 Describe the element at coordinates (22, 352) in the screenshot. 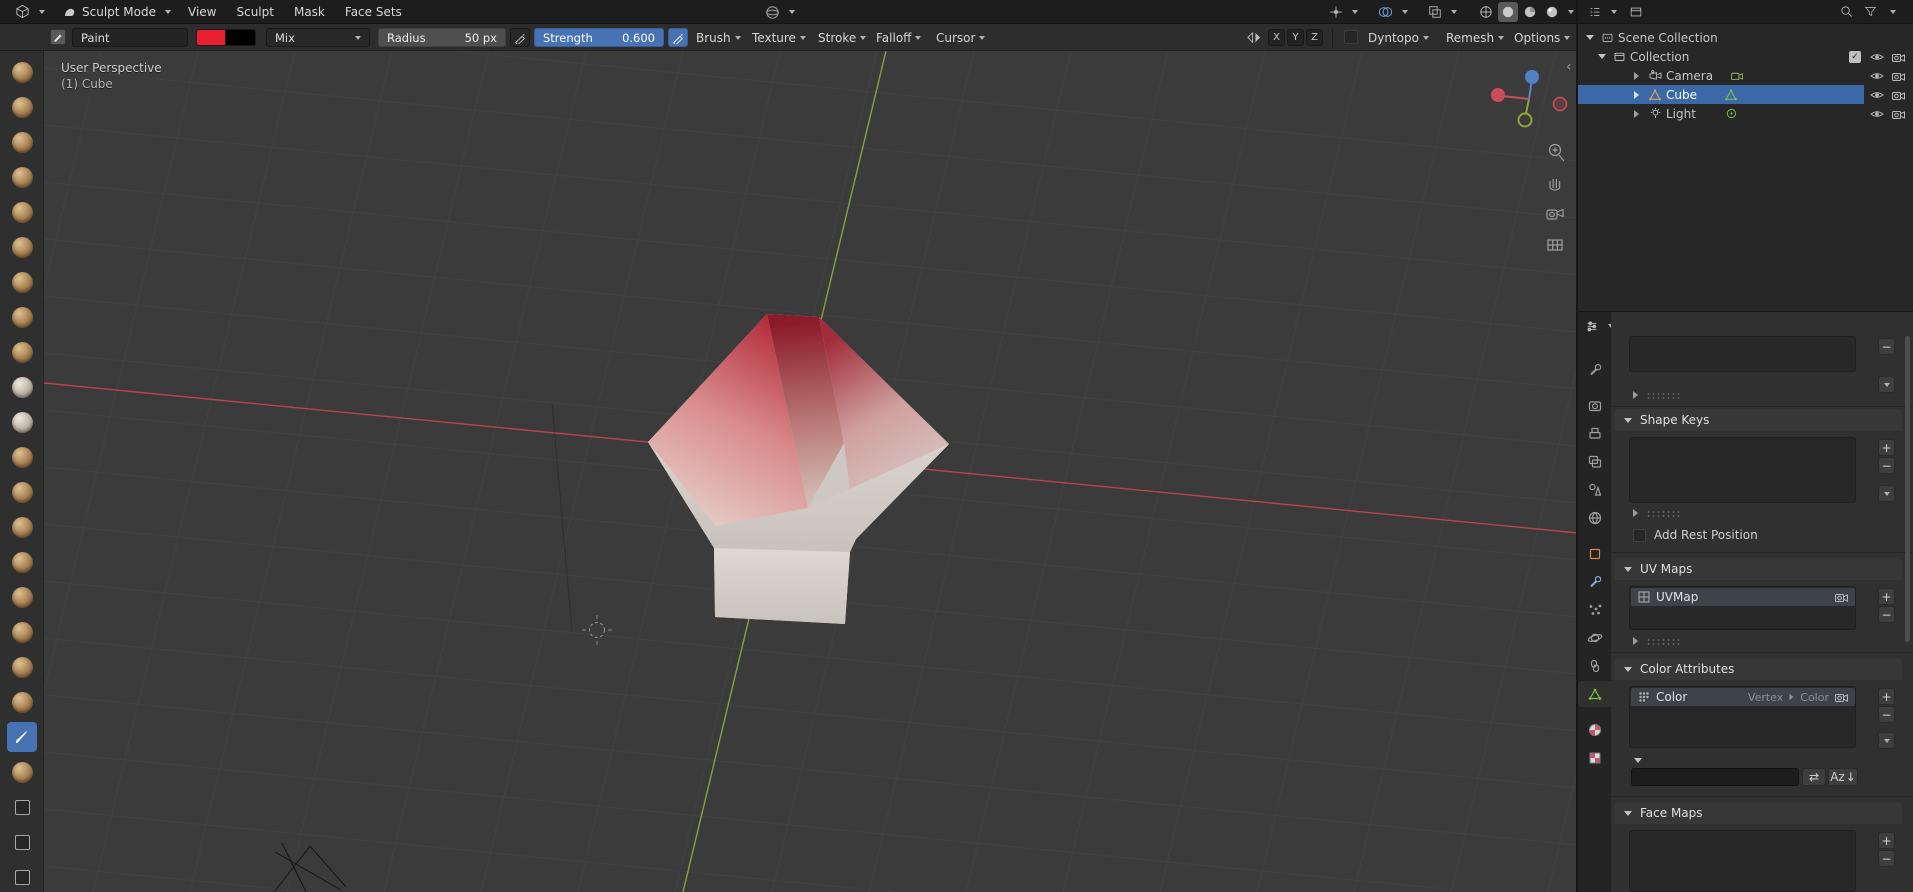

I see `tool-crease-button` at that location.